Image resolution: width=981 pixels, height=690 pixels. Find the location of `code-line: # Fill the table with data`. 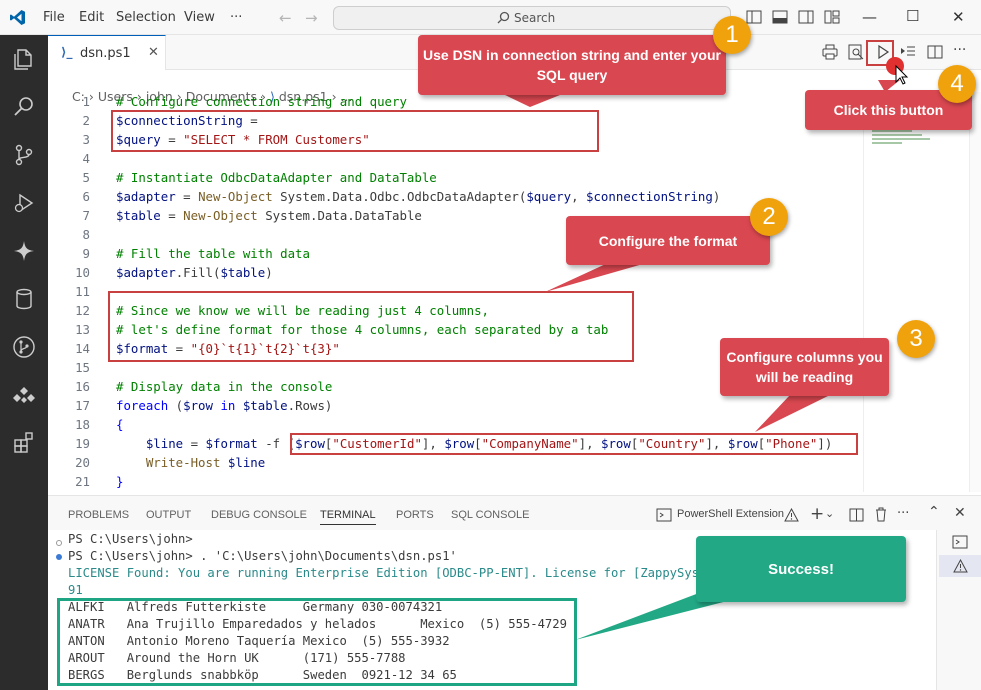

code-line: # Fill the table with data is located at coordinates (213, 253).